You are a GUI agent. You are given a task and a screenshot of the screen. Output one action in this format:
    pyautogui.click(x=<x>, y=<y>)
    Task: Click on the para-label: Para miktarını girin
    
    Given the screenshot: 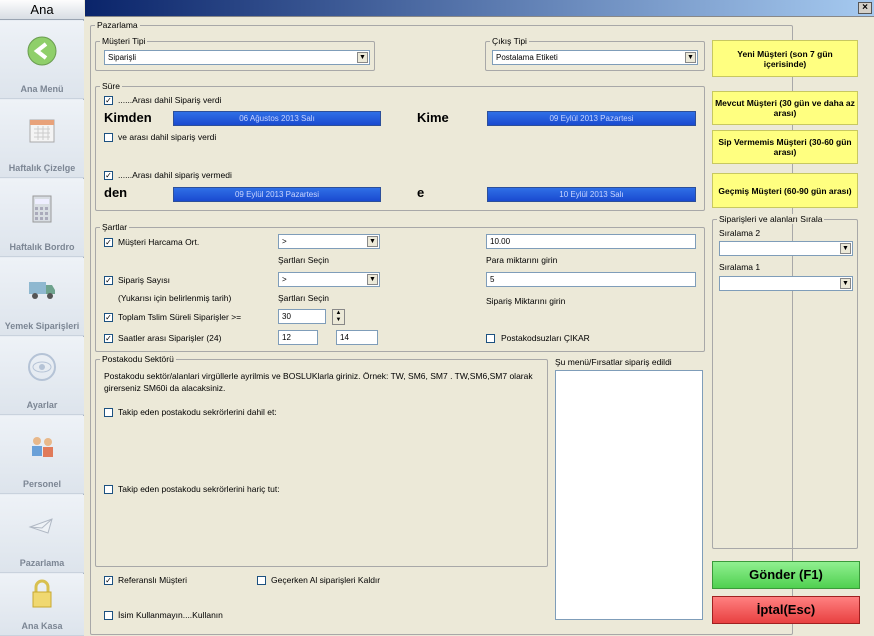 What is the action you would take?
    pyautogui.click(x=522, y=260)
    